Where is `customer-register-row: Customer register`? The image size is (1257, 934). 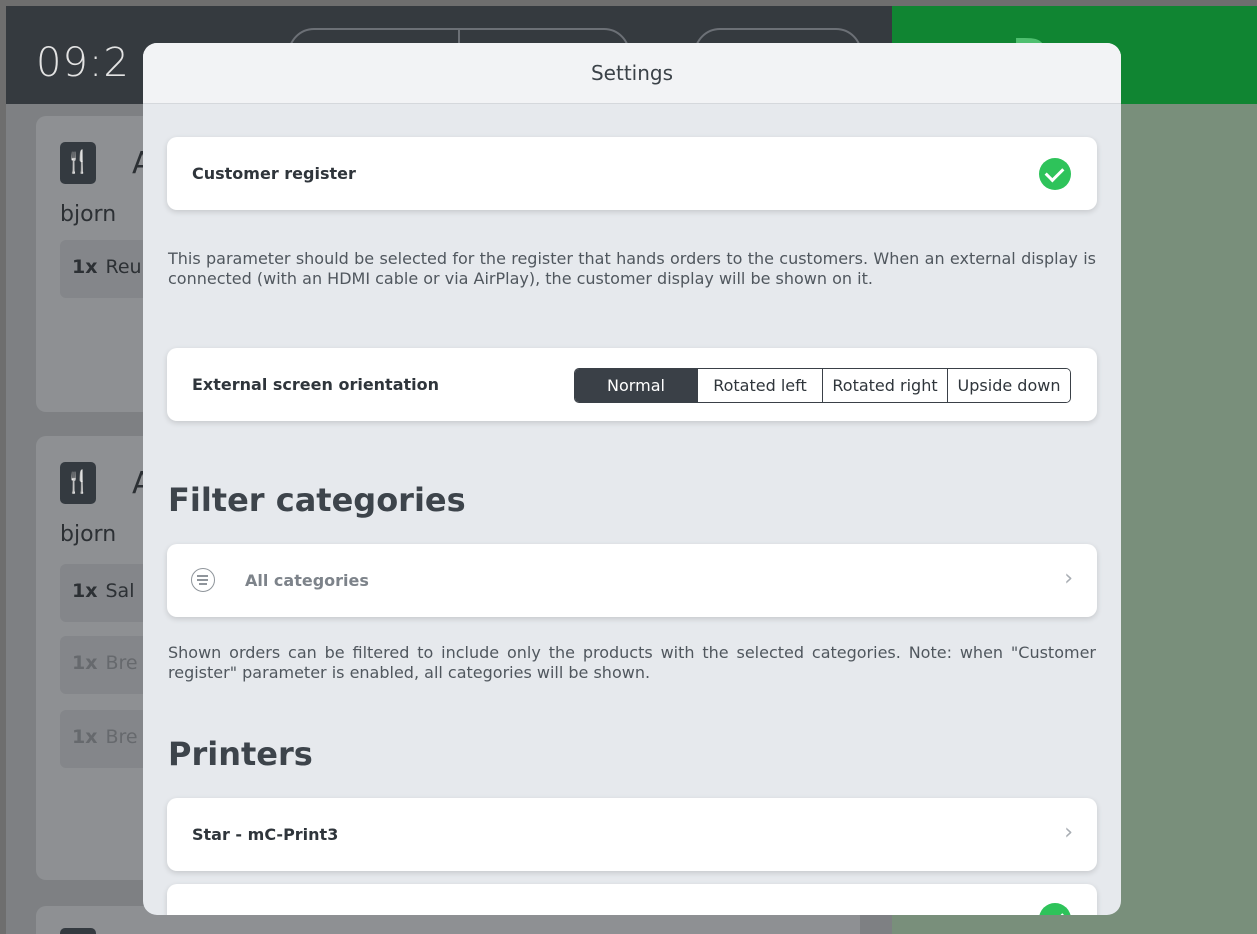 customer-register-row: Customer register is located at coordinates (632, 173).